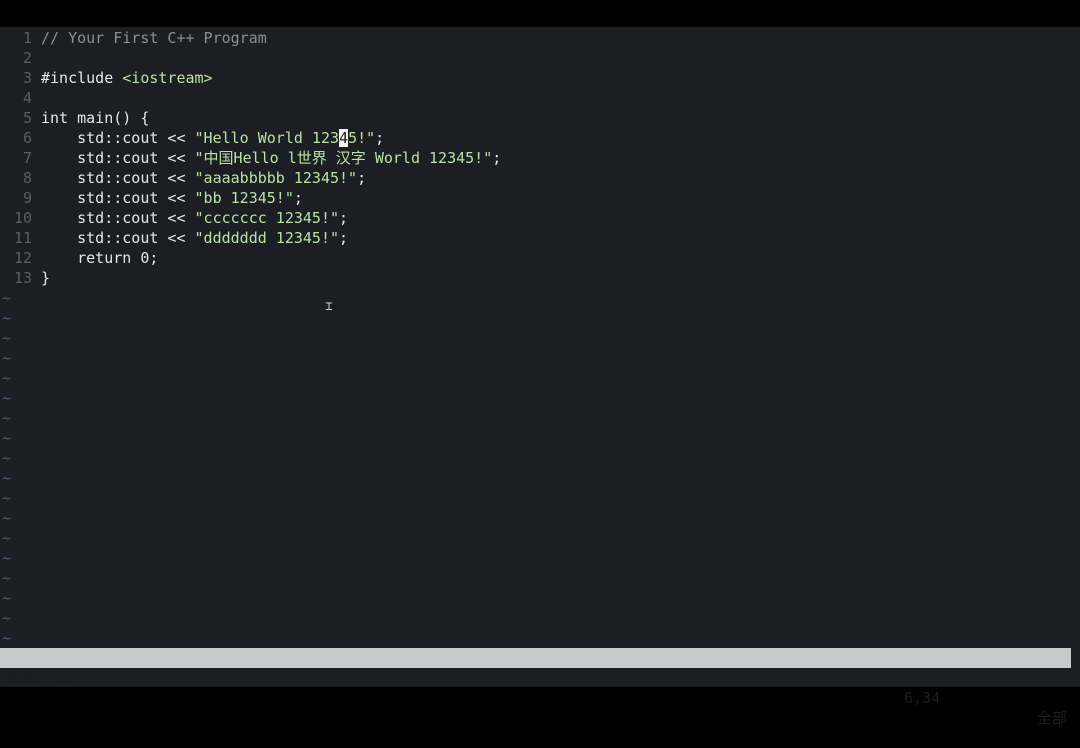  What do you see at coordinates (154, 38) in the screenshot?
I see `code-token: // Your First C++ Program` at bounding box center [154, 38].